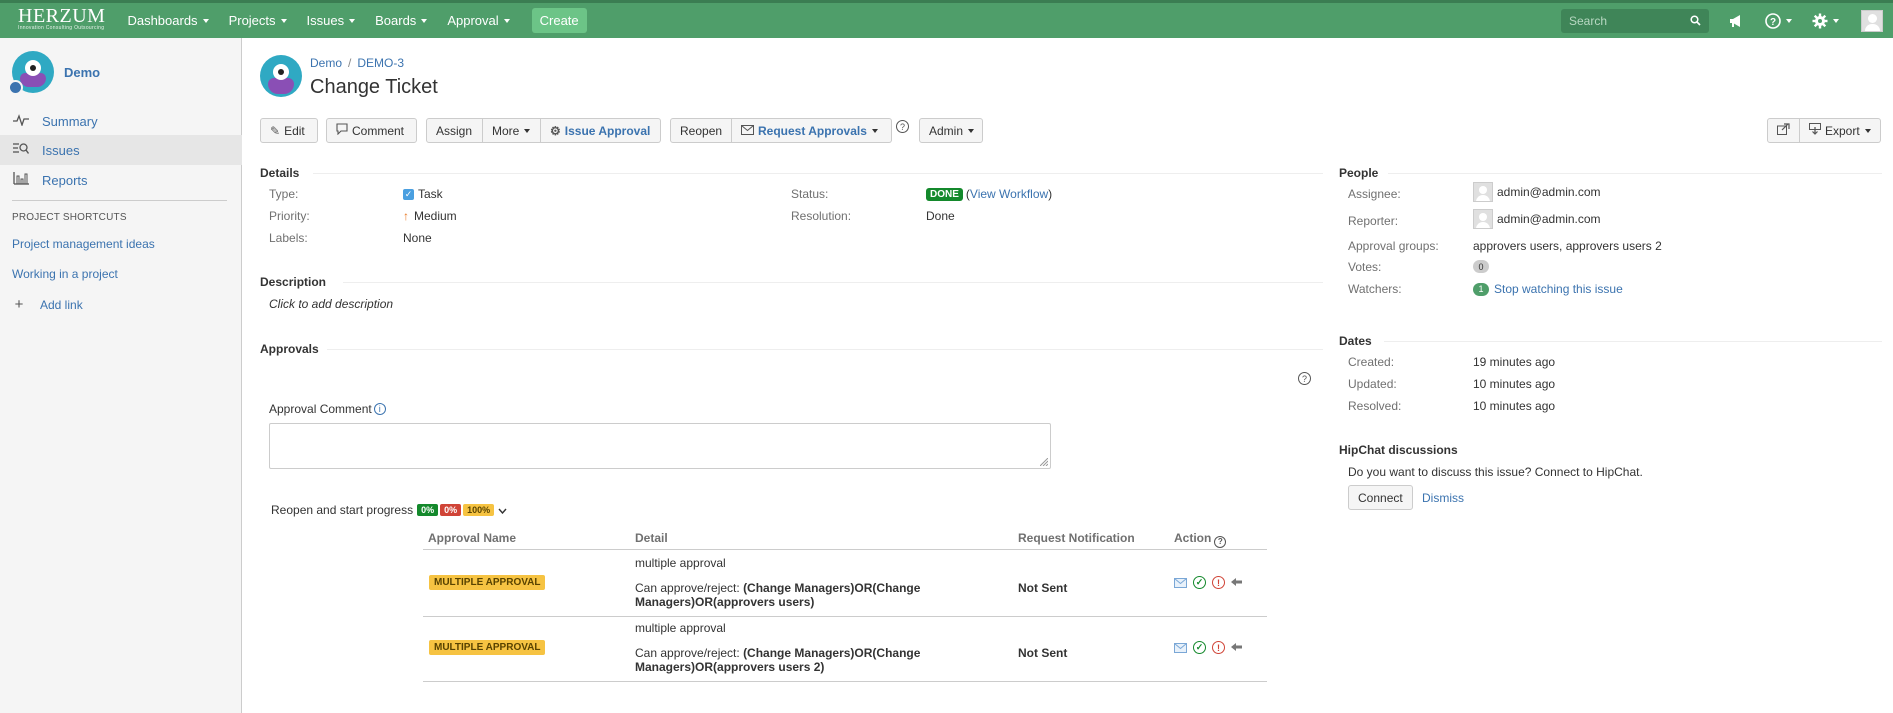  Describe the element at coordinates (1380, 497) in the screenshot. I see `connect-button: Connect` at that location.